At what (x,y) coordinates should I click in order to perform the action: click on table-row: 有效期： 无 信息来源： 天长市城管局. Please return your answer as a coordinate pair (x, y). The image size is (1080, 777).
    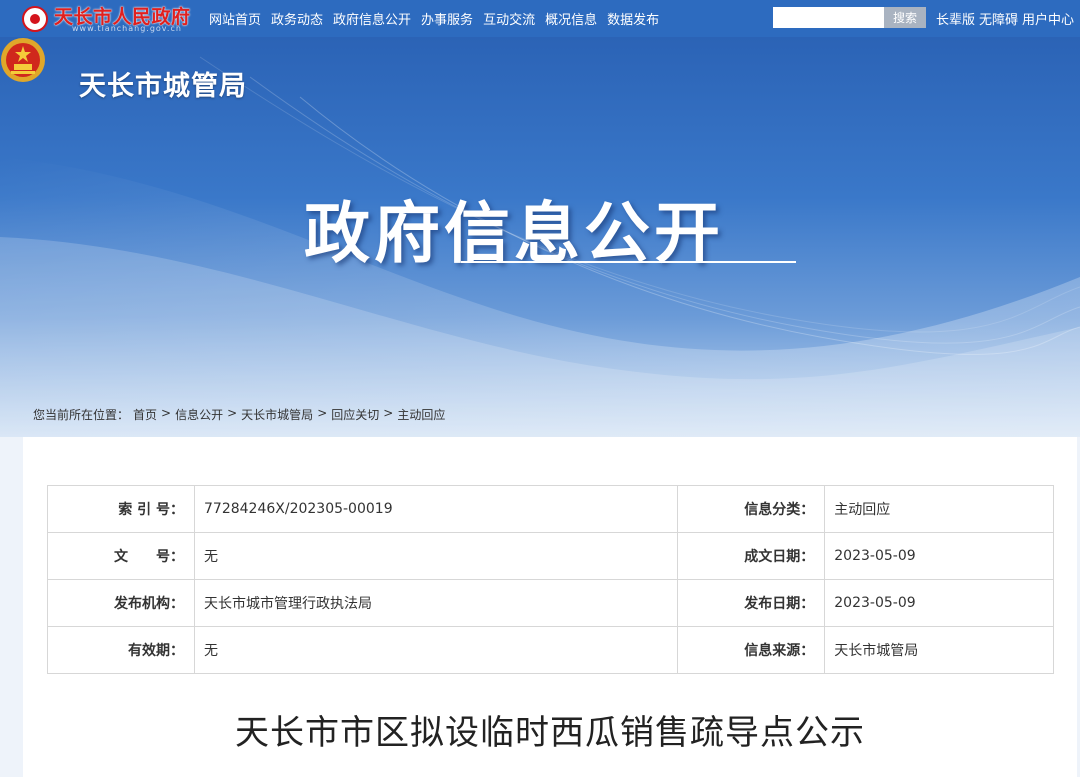
    Looking at the image, I should click on (550, 650).